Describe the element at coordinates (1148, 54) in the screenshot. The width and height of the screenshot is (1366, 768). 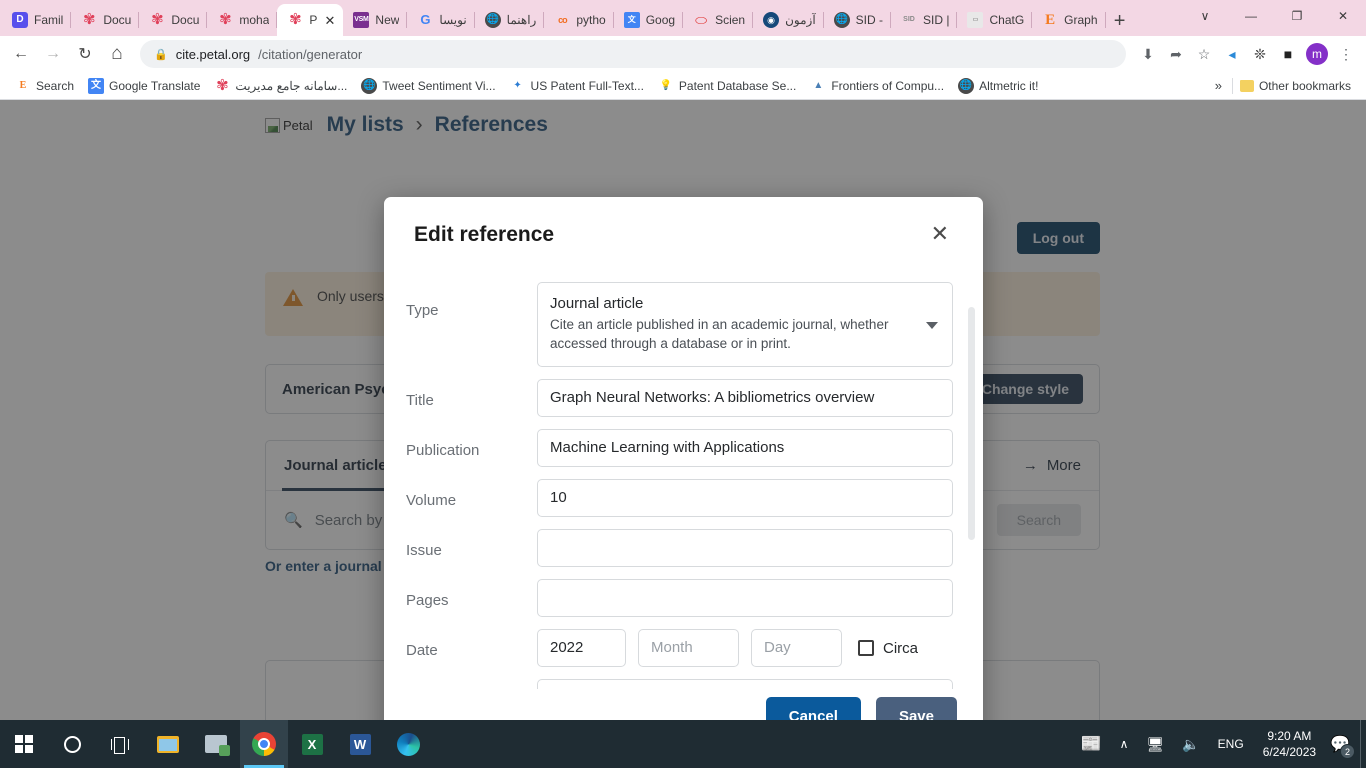
I see `download-icon: ⬇` at that location.